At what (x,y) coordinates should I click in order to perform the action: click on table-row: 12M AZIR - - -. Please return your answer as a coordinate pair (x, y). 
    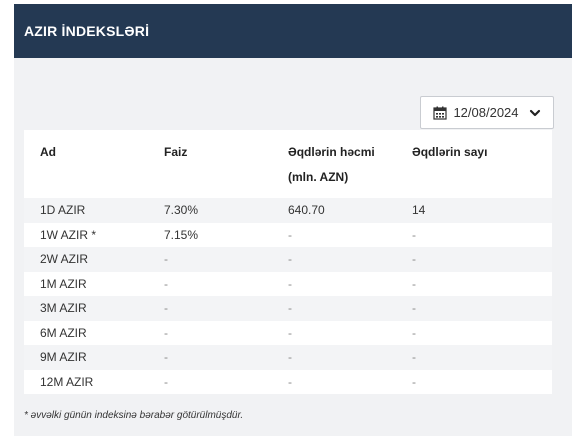
    Looking at the image, I should click on (288, 382).